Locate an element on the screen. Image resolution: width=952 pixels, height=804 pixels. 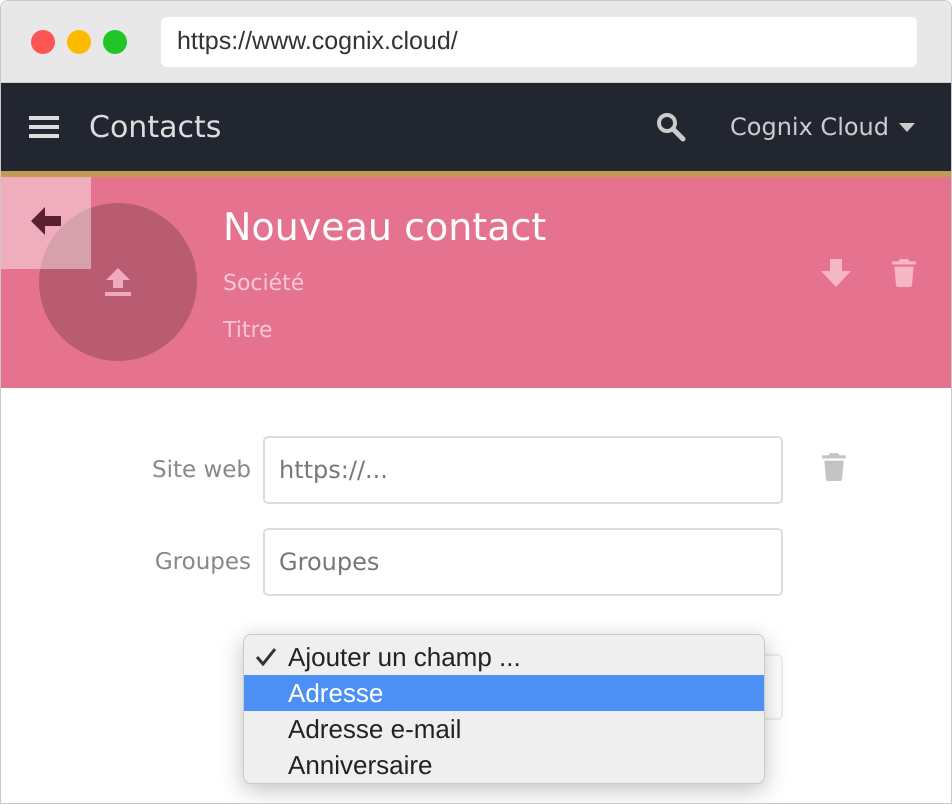
arrow-down-icon is located at coordinates (836, 272).